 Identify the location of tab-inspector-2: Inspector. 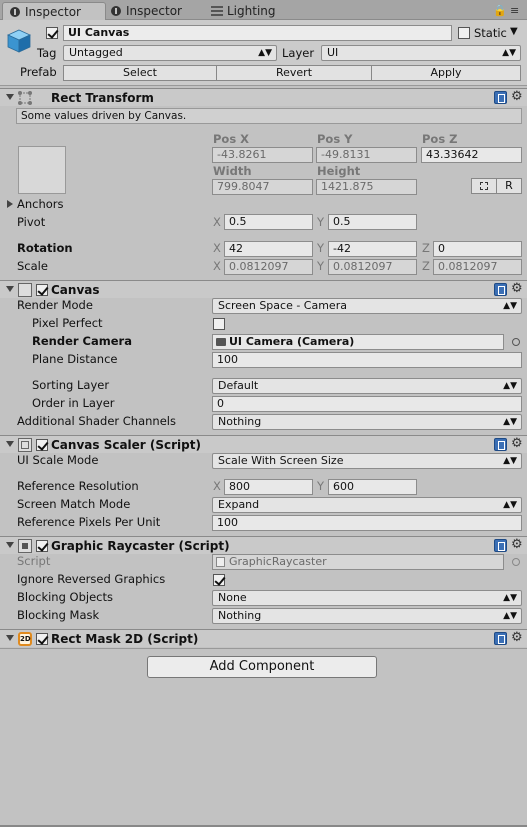
(154, 11).